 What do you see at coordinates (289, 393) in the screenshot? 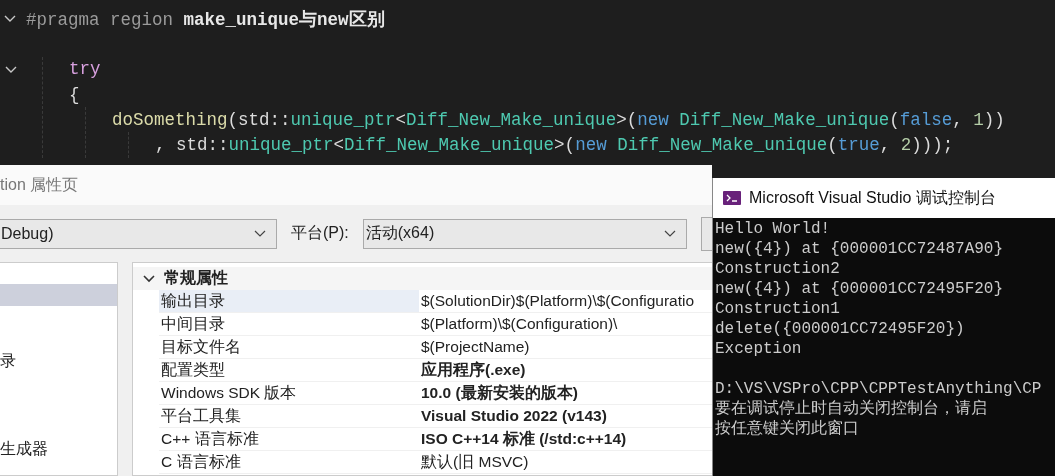
I see `property-name: Windows SDK 版本` at bounding box center [289, 393].